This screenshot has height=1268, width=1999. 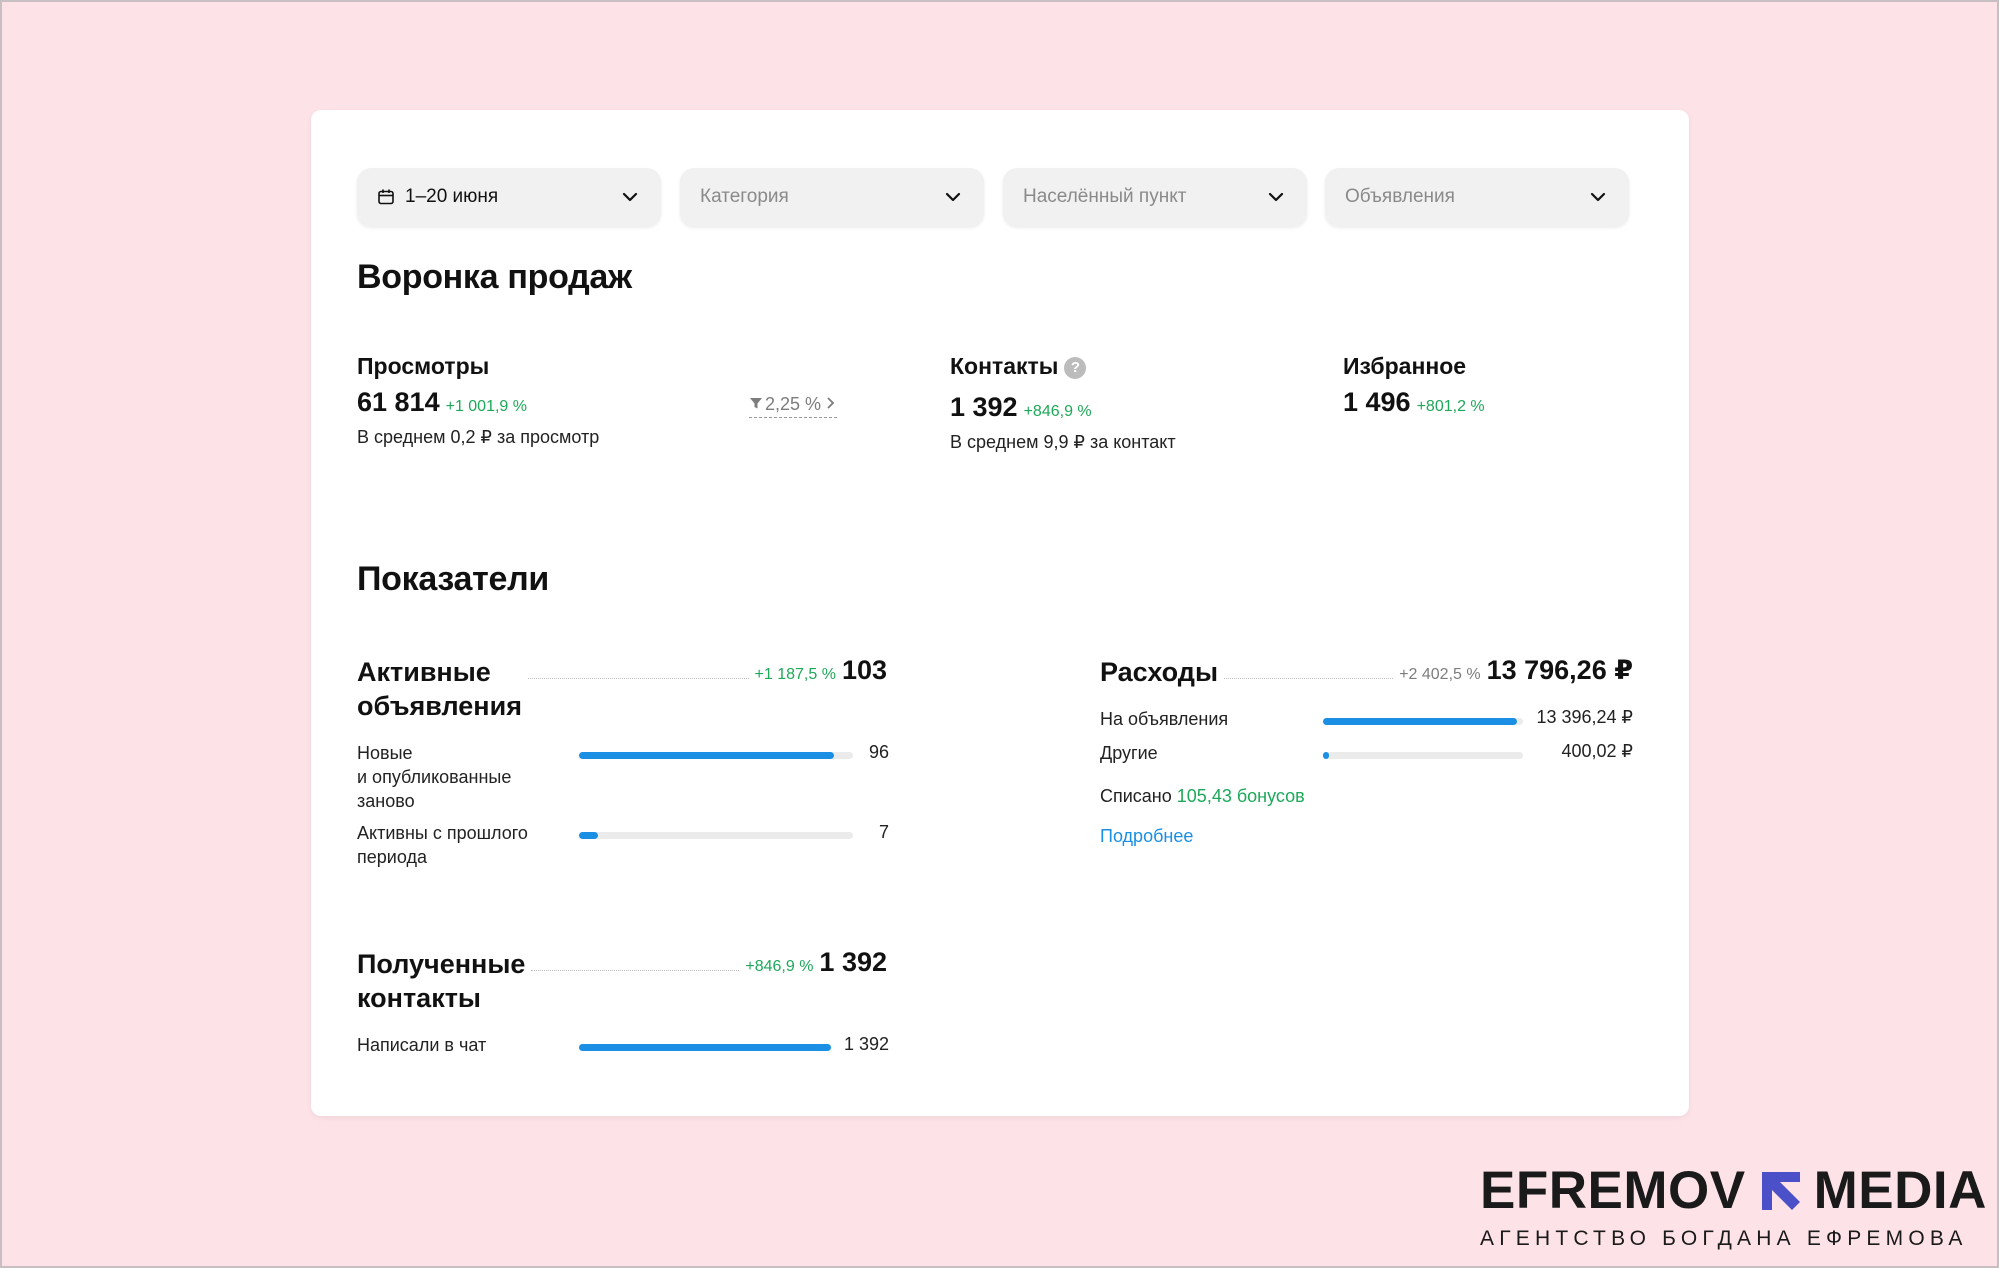 I want to click on brand-wordmark: EFREMOV MEDIA, so click(x=1733, y=1190).